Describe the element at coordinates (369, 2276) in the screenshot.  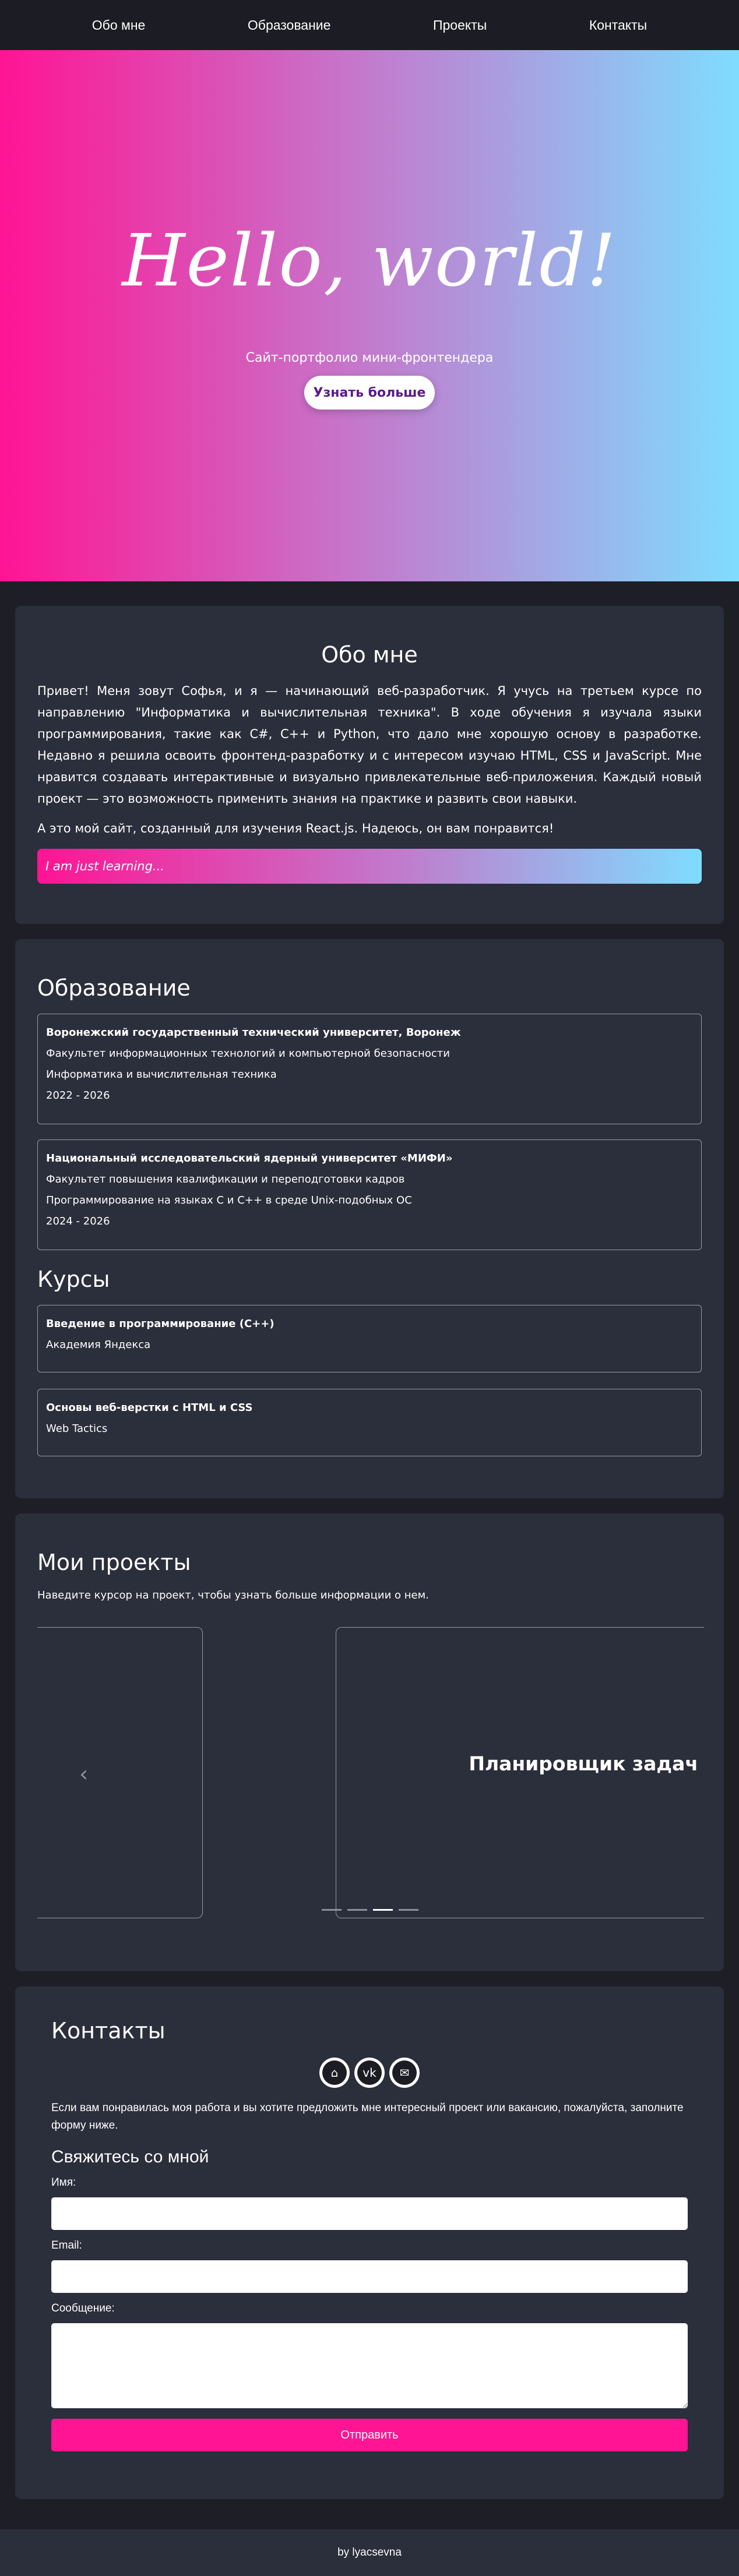
I see `email-input` at that location.